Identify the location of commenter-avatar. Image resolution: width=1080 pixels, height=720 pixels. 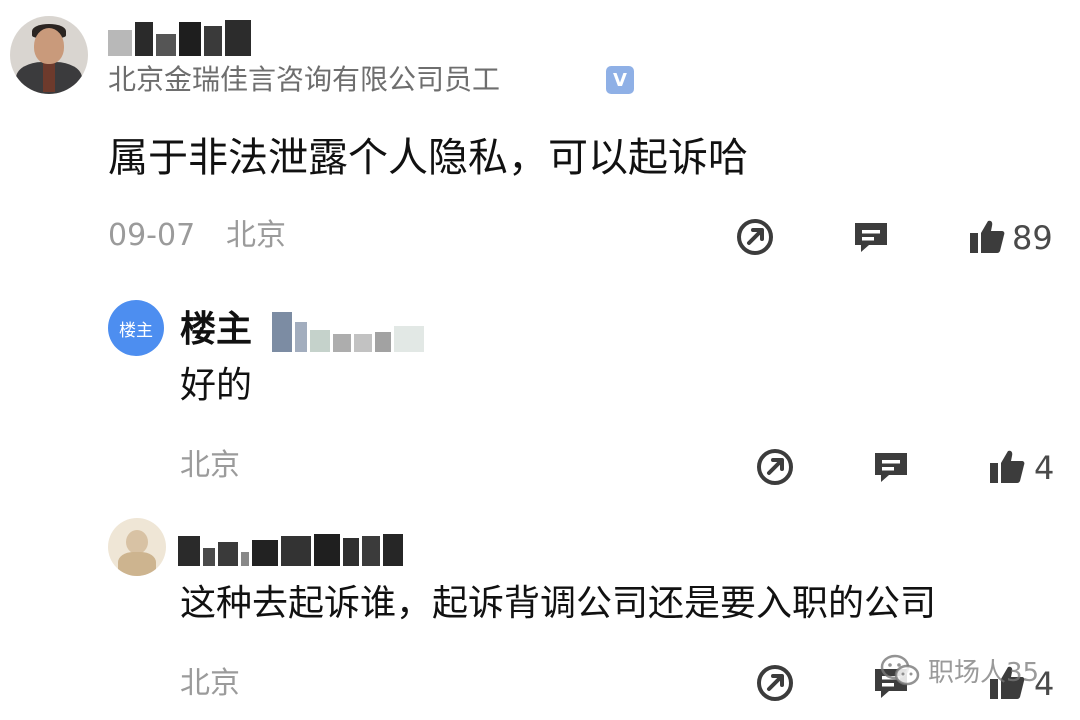
(49, 55).